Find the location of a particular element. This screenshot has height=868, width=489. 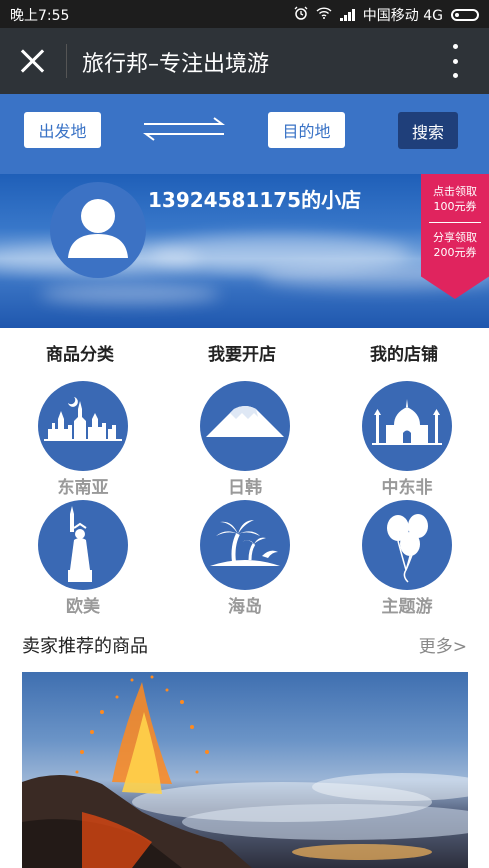

taj-mahal-icon is located at coordinates (407, 426).